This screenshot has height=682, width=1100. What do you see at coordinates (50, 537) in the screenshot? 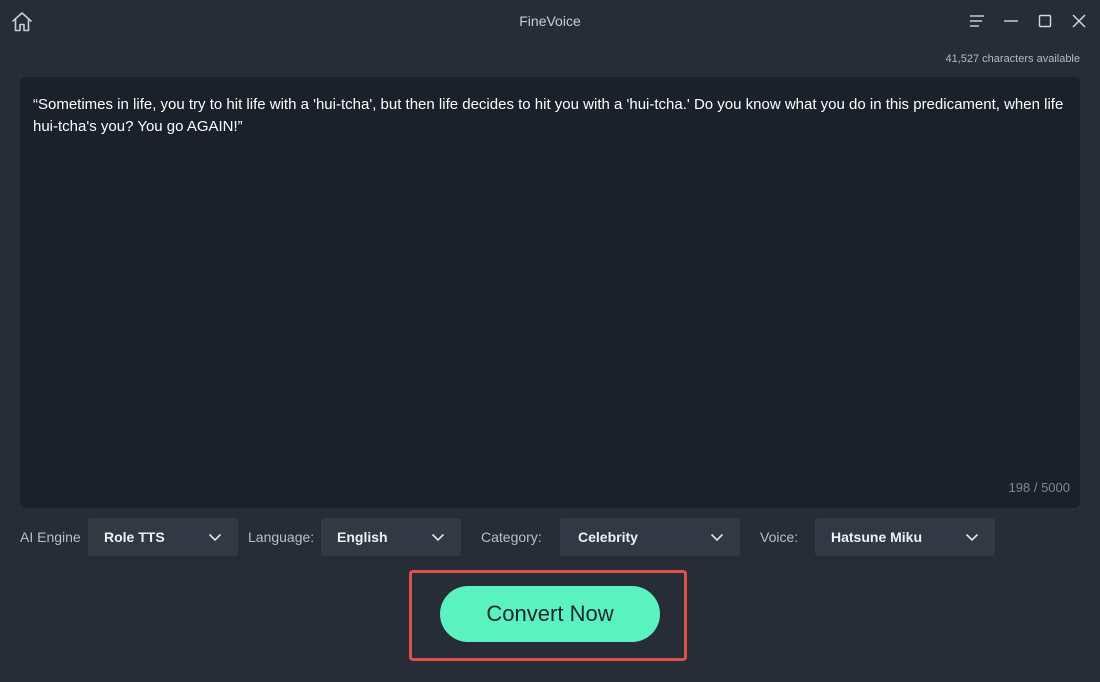
I see `ai-engine-label: AI Engine` at bounding box center [50, 537].